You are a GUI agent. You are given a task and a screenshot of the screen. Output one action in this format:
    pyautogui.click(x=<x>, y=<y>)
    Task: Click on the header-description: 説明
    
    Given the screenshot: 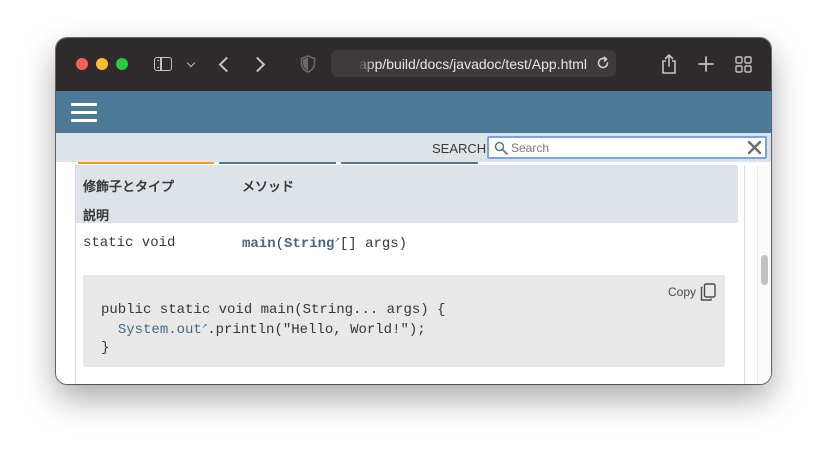 What is the action you would take?
    pyautogui.click(x=96, y=215)
    